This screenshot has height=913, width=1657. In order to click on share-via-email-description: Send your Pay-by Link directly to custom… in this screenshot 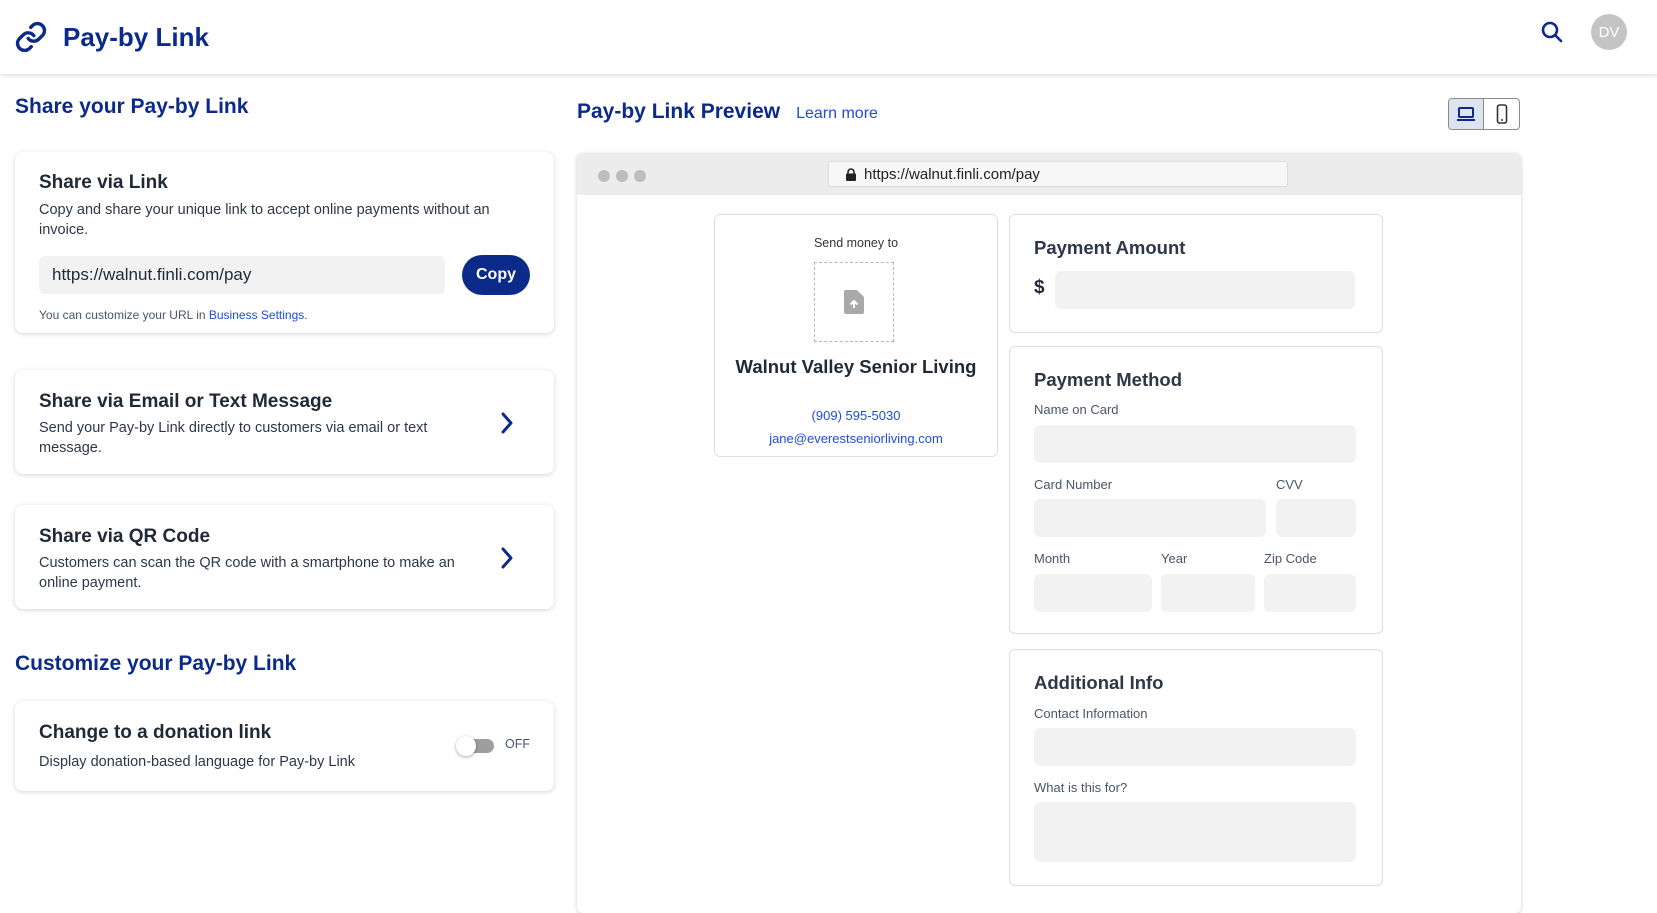, I will do `click(233, 438)`.